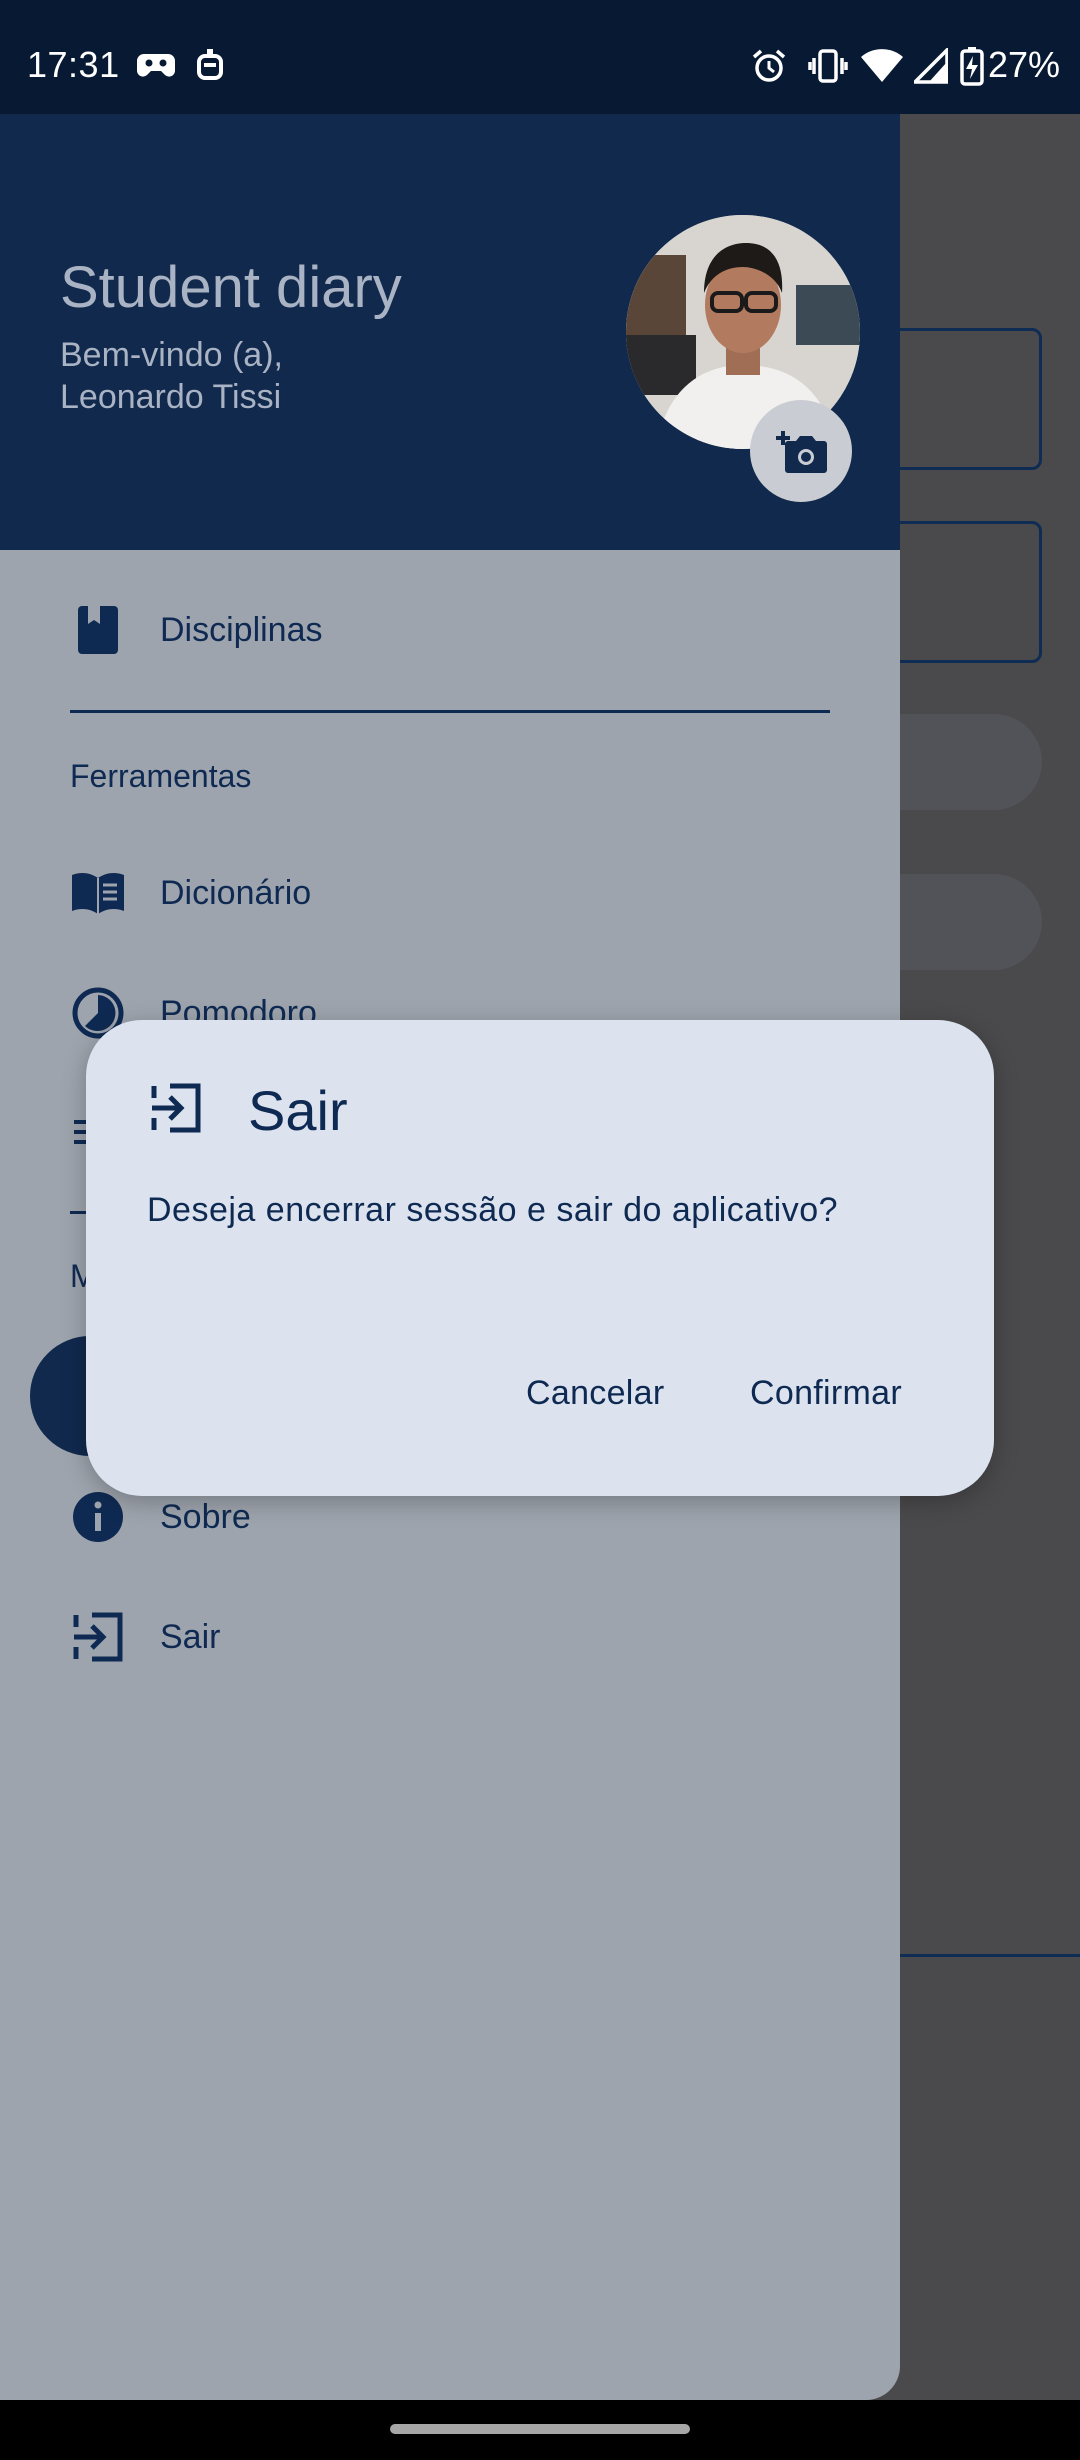  I want to click on confirm-button: Confirmar, so click(826, 1393).